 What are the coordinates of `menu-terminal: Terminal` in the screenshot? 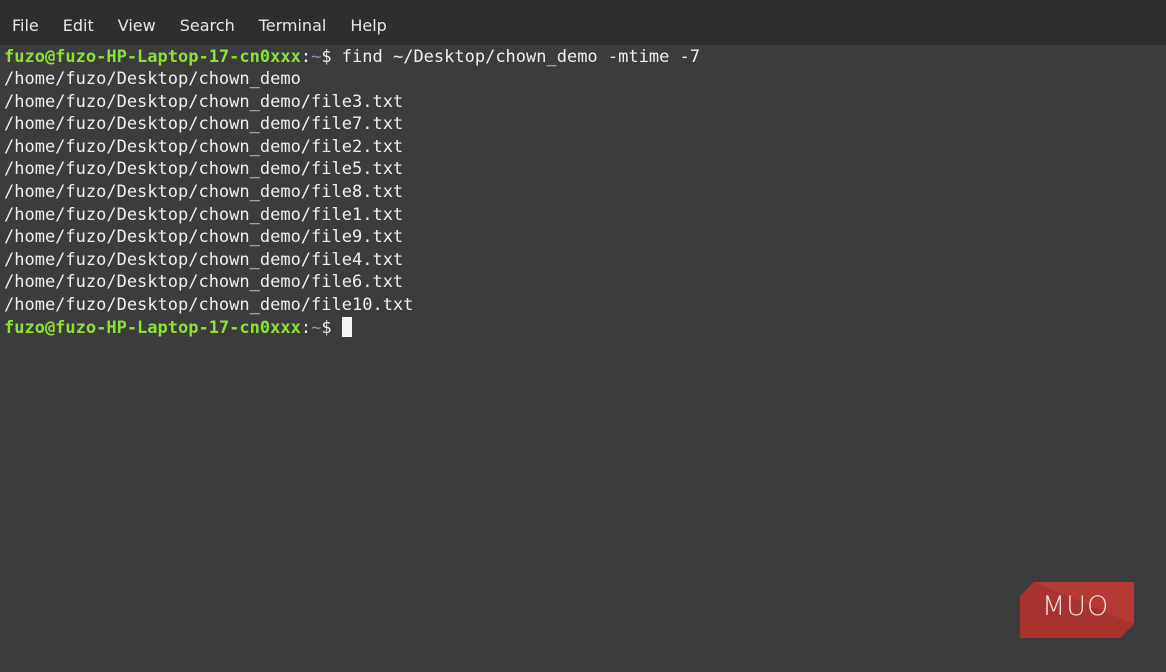 It's located at (293, 22).